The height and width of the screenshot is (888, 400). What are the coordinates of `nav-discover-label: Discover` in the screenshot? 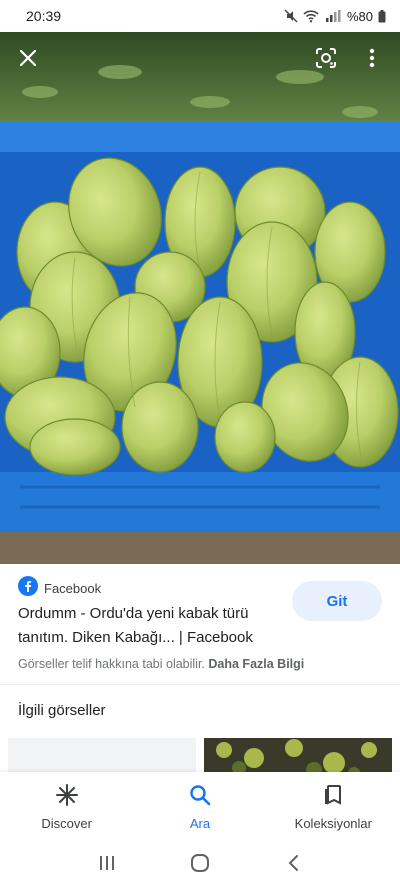 It's located at (66, 823).